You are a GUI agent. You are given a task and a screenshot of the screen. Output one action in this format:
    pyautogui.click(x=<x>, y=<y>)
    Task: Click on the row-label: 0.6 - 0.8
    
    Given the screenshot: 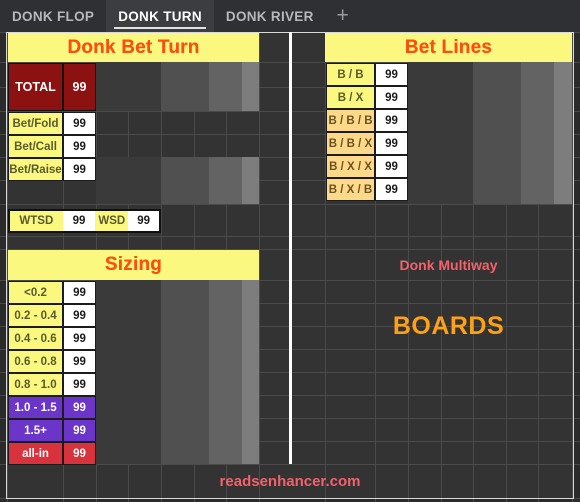 What is the action you would take?
    pyautogui.click(x=35, y=361)
    